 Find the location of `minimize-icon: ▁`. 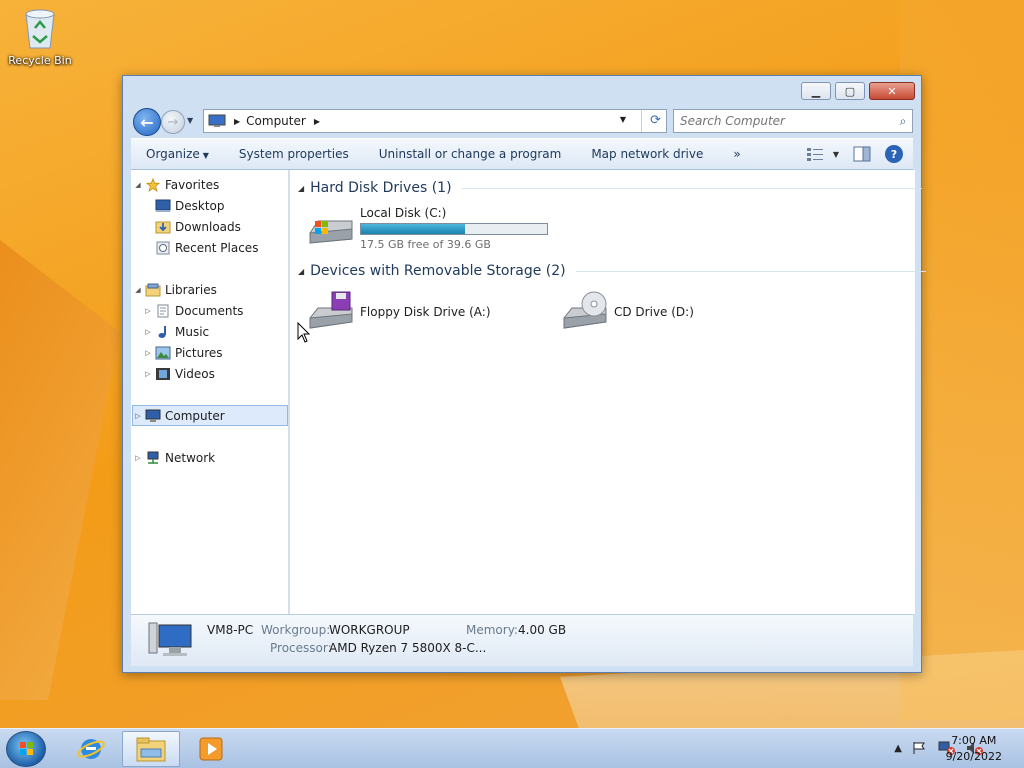

minimize-icon: ▁ is located at coordinates (816, 91).